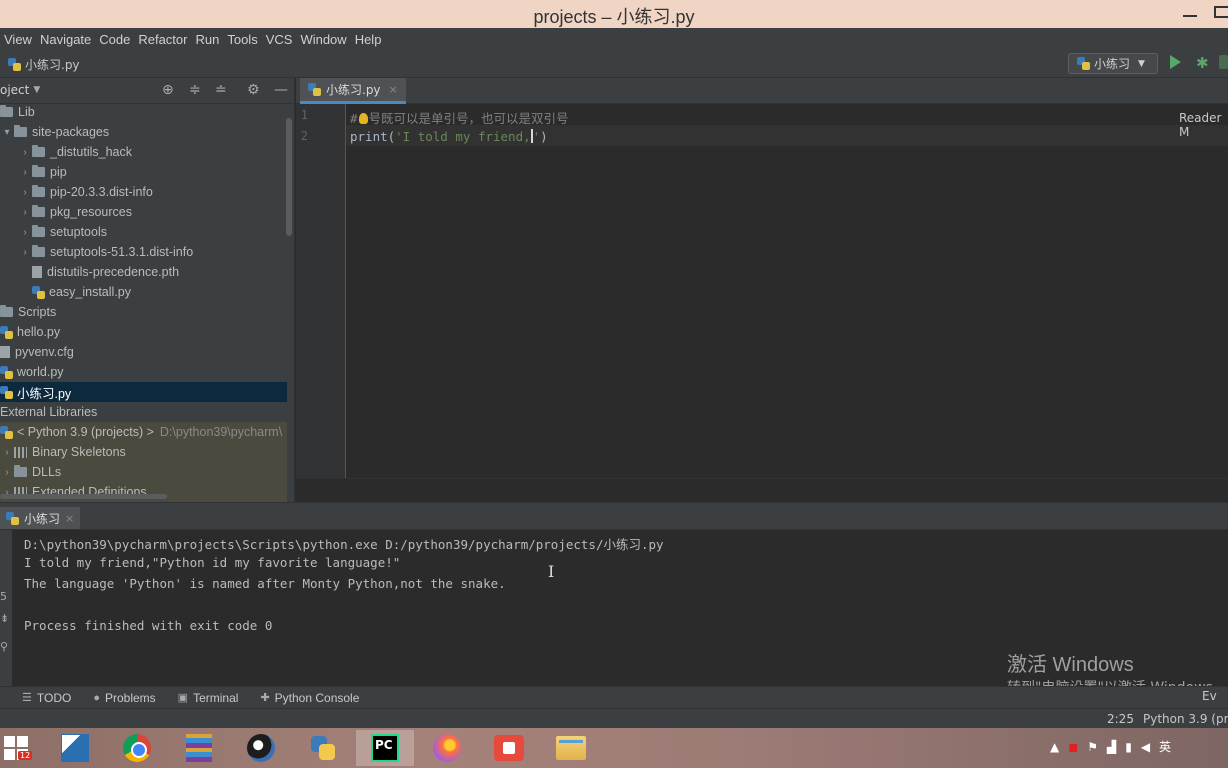 The image size is (1228, 768). I want to click on event-log-label: Ev, so click(1209, 696).